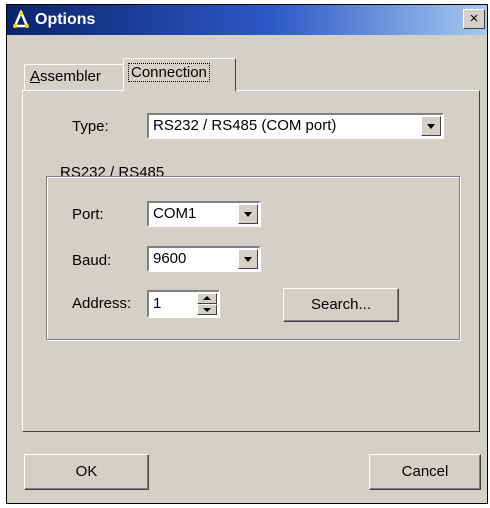 The image size is (490, 508). I want to click on address-spinner: 1, so click(183, 304).